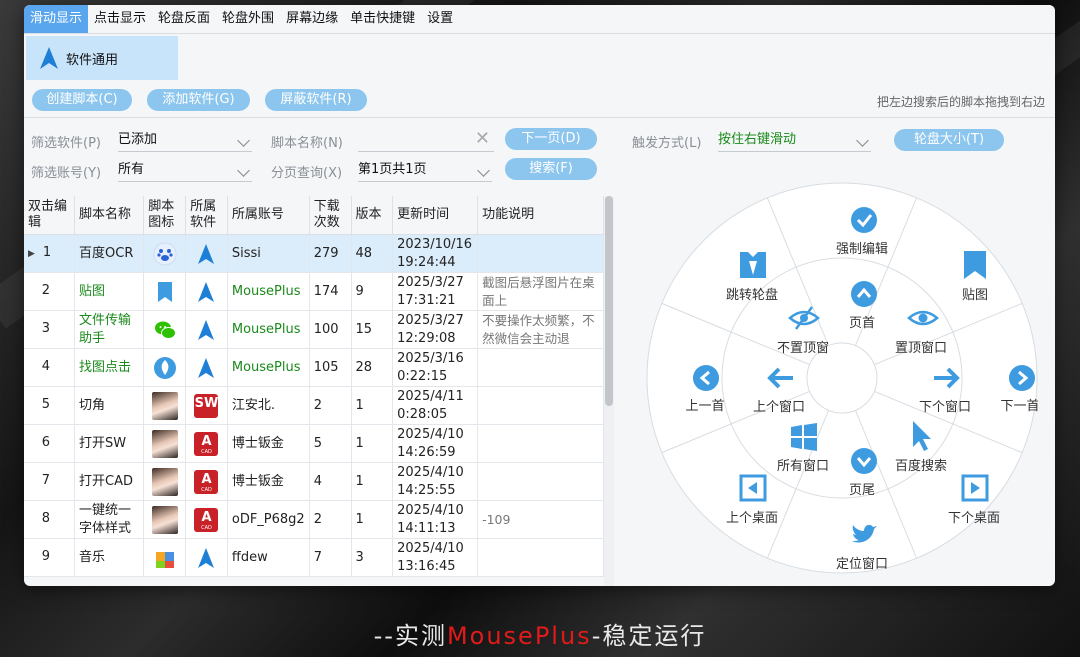  I want to click on update-time: 2025/4/10 14:11:13, so click(435, 519).